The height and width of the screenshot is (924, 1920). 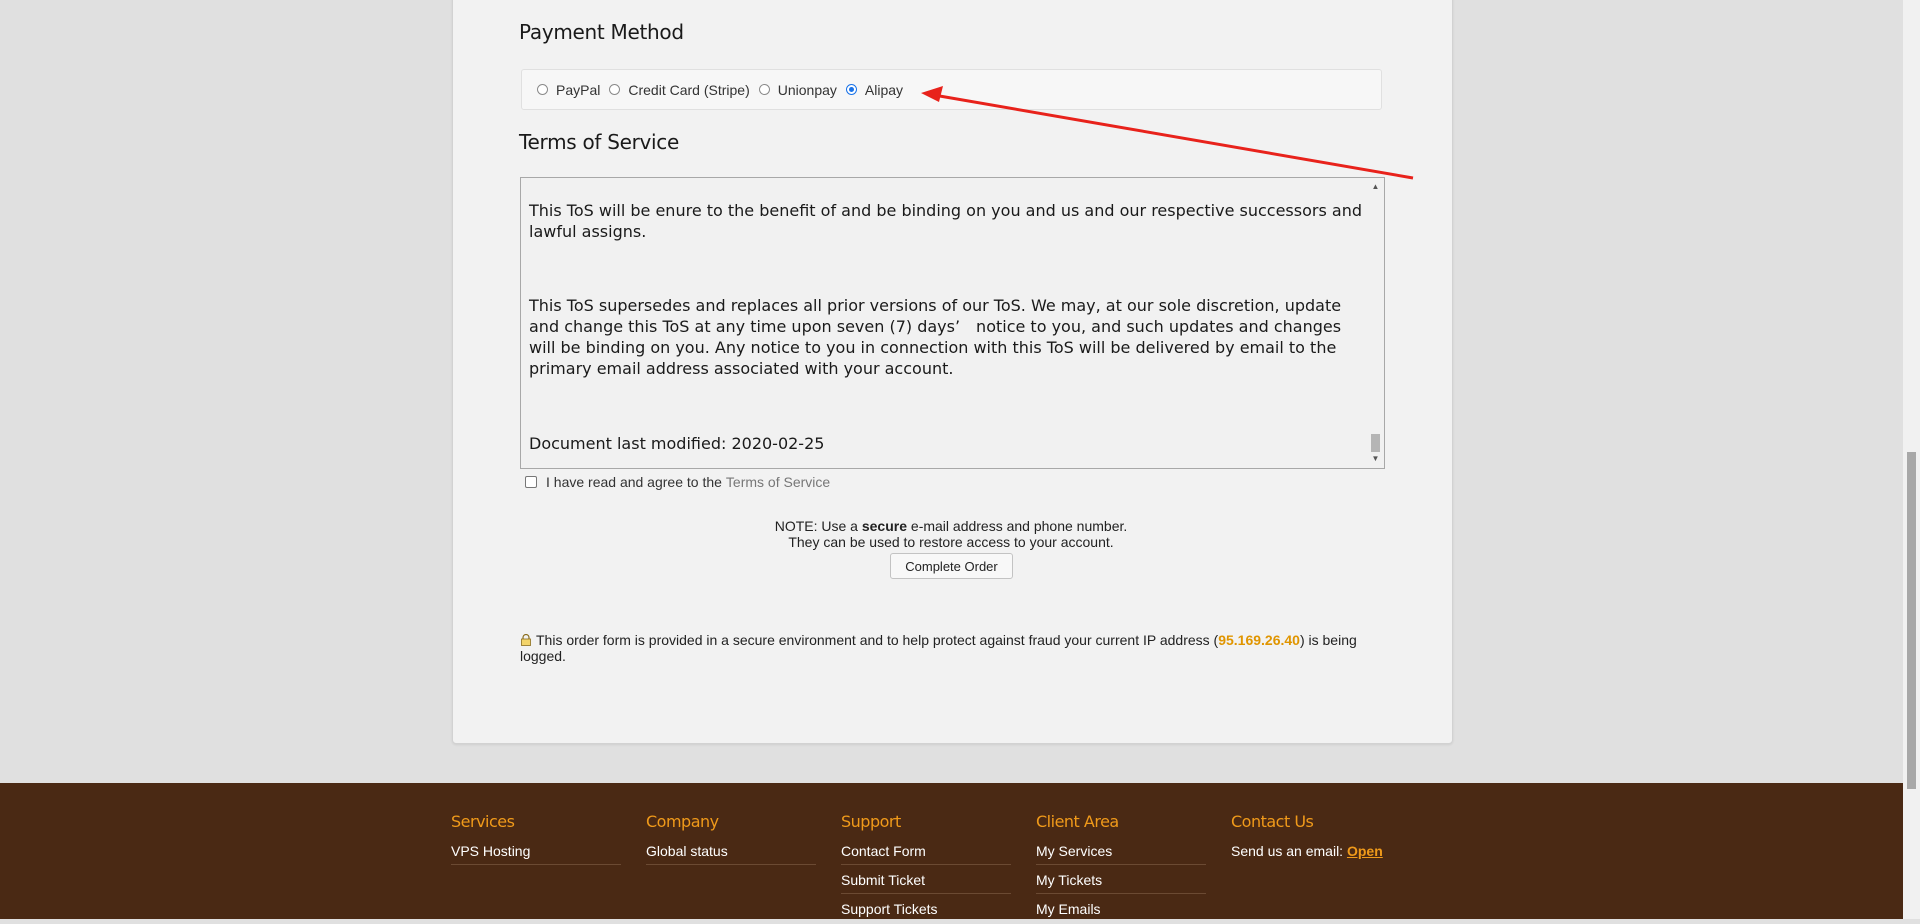 I want to click on tos-scroll-thumb, so click(x=1375, y=443).